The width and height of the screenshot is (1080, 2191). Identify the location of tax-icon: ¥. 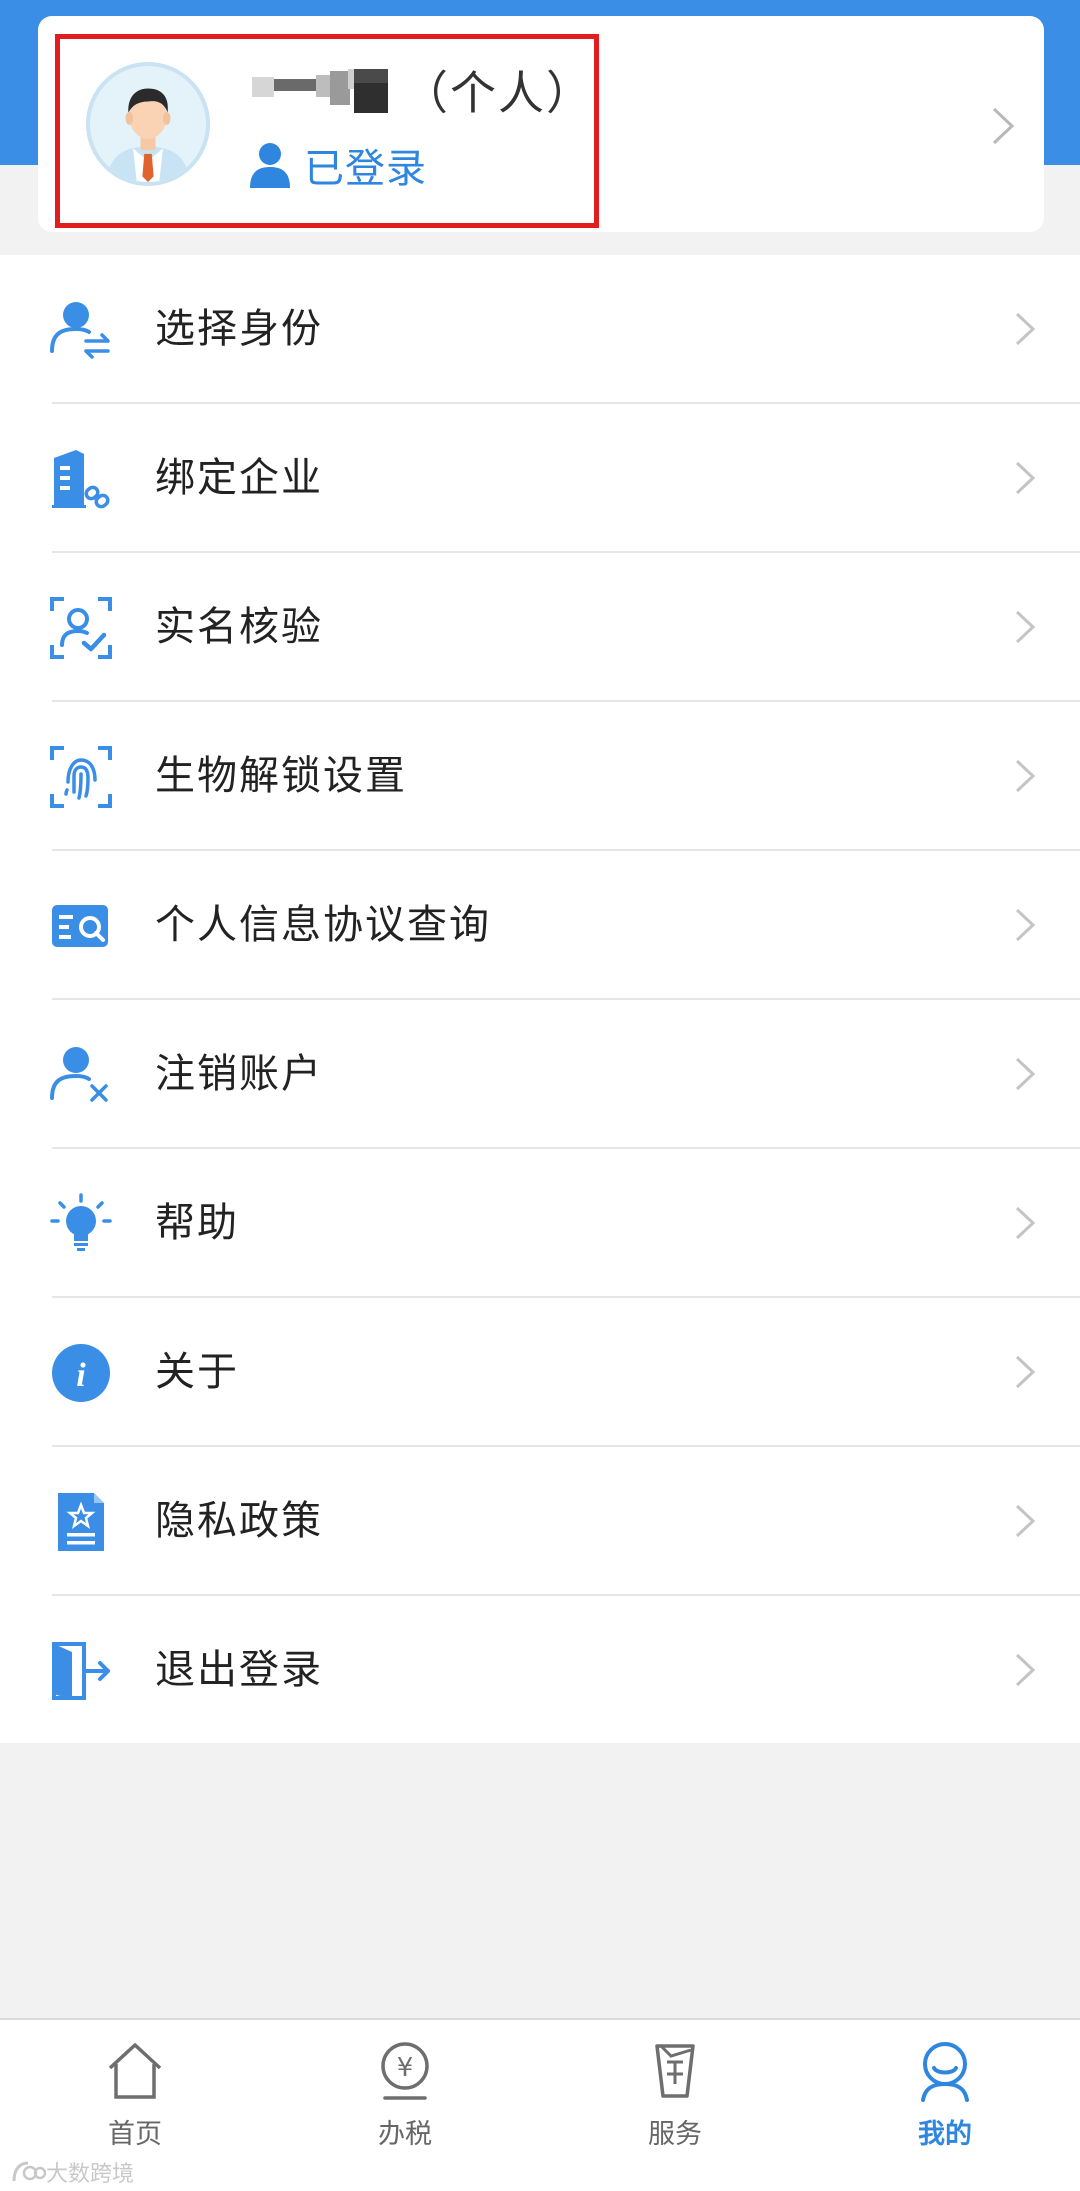
(405, 2071).